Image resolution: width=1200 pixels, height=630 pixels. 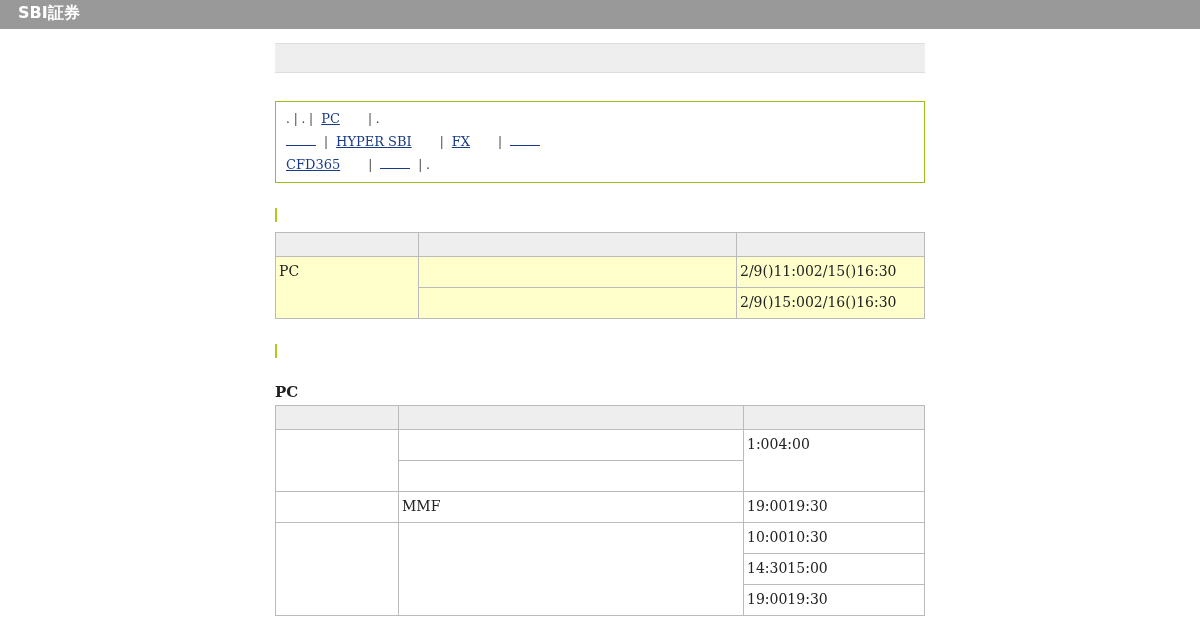 I want to click on notice-link: FX, so click(x=471, y=142).